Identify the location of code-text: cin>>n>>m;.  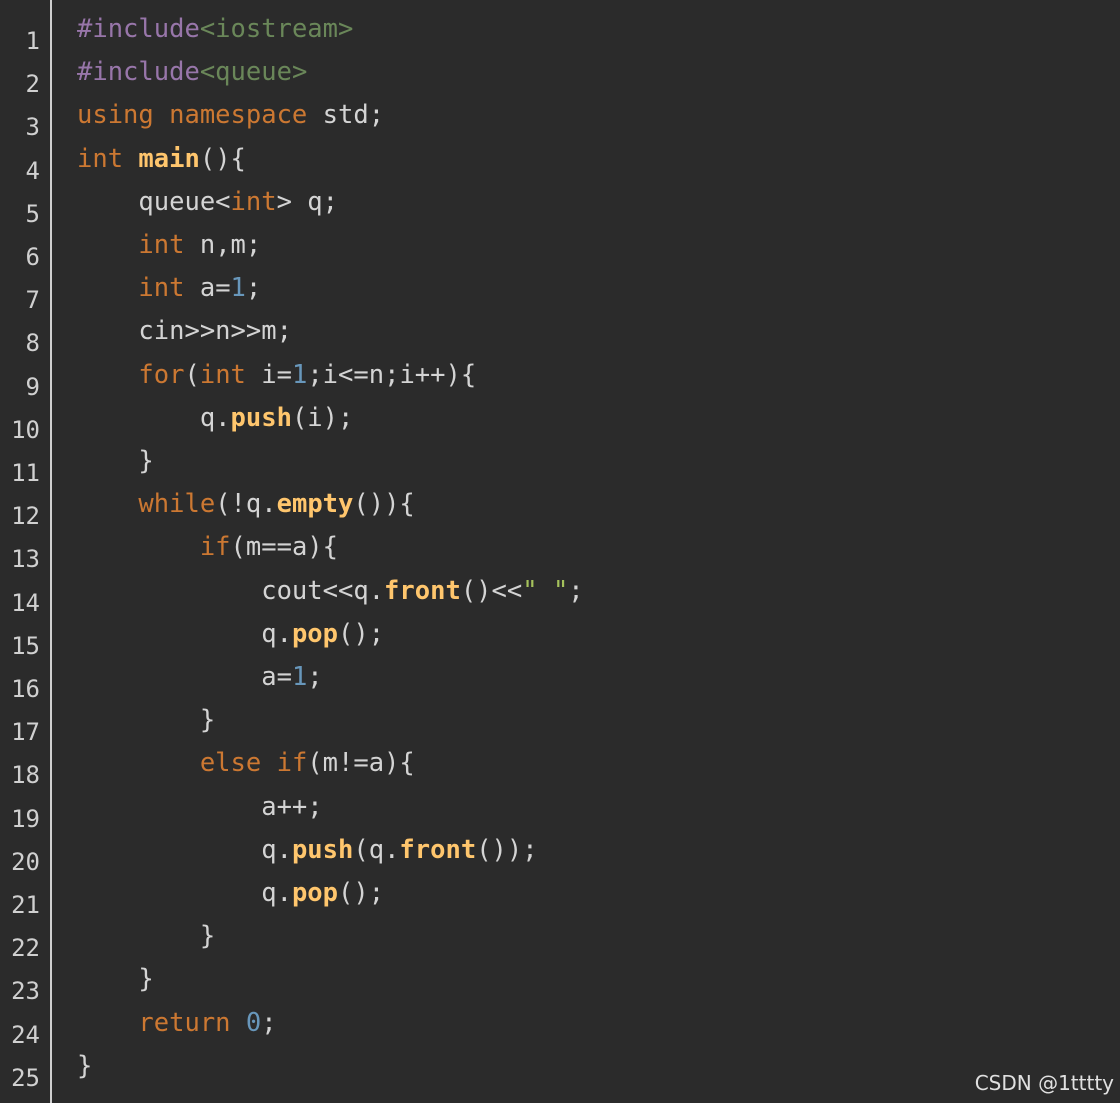
(184, 331).